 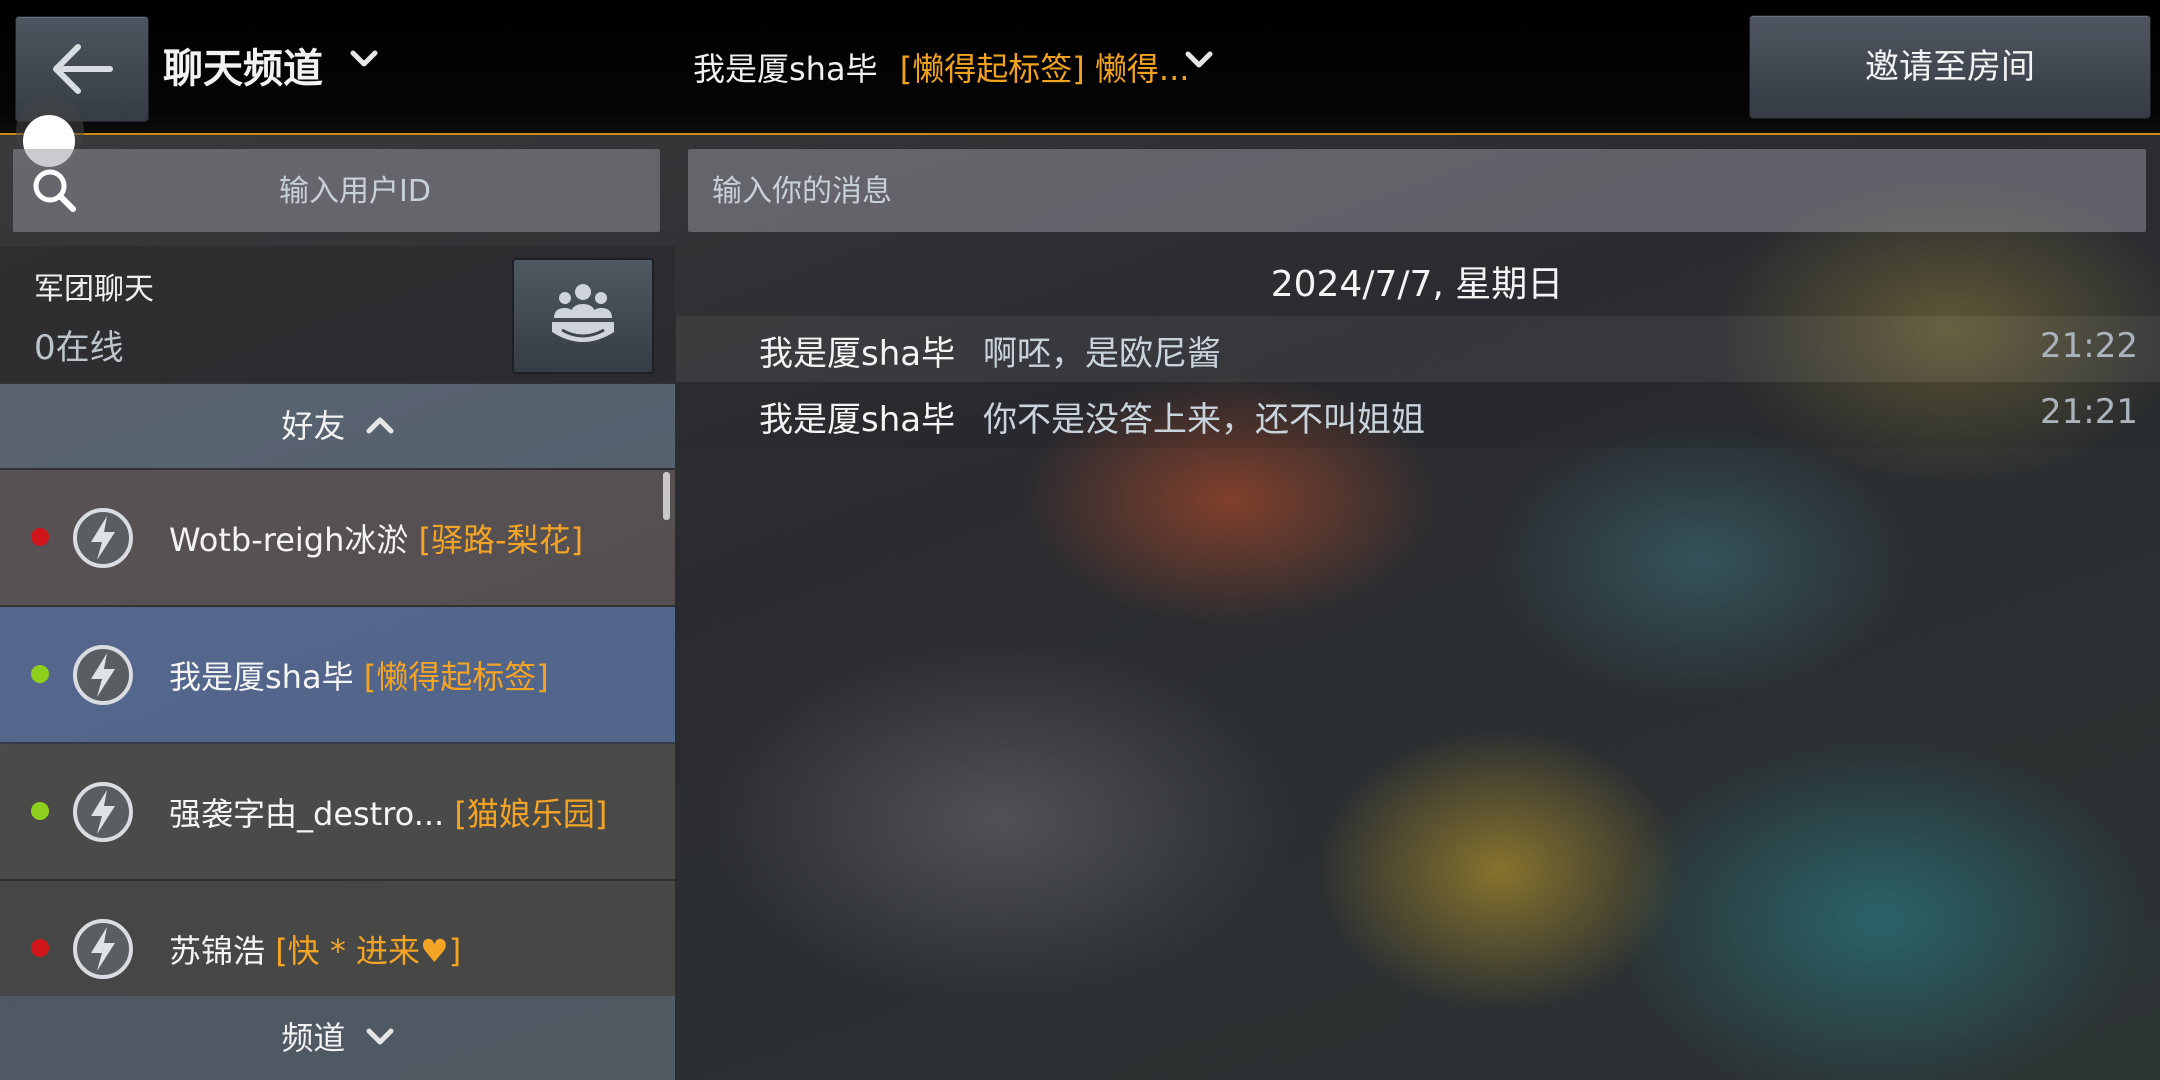 What do you see at coordinates (243, 65) in the screenshot?
I see `channel-title: 聊天频道` at bounding box center [243, 65].